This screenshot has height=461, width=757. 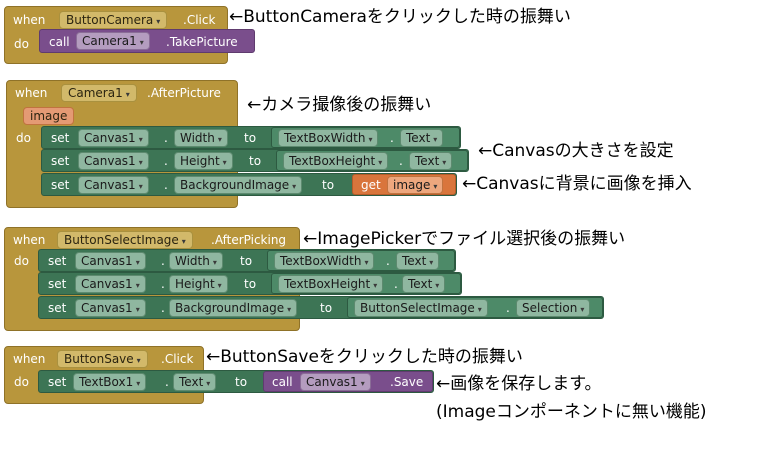 I want to click on event-name: .AfterPicking, so click(x=249, y=240).